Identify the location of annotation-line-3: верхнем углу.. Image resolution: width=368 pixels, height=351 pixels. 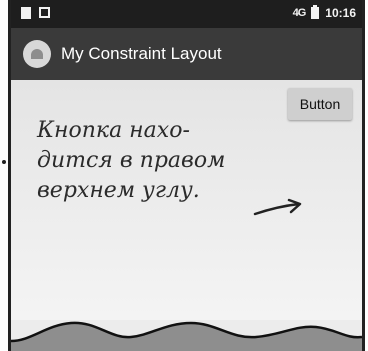
(118, 190).